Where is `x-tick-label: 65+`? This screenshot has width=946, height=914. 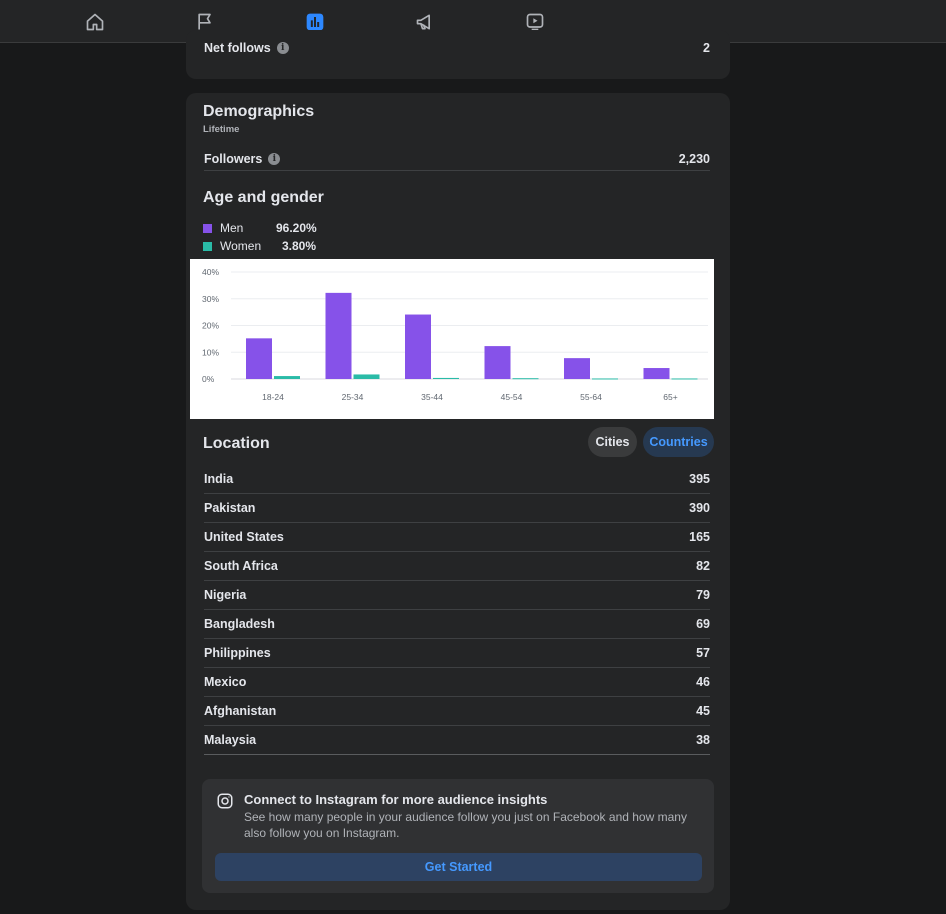 x-tick-label: 65+ is located at coordinates (670, 397).